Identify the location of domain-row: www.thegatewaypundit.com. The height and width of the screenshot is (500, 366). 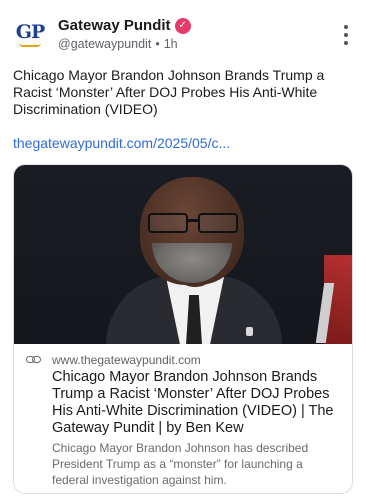
(183, 360).